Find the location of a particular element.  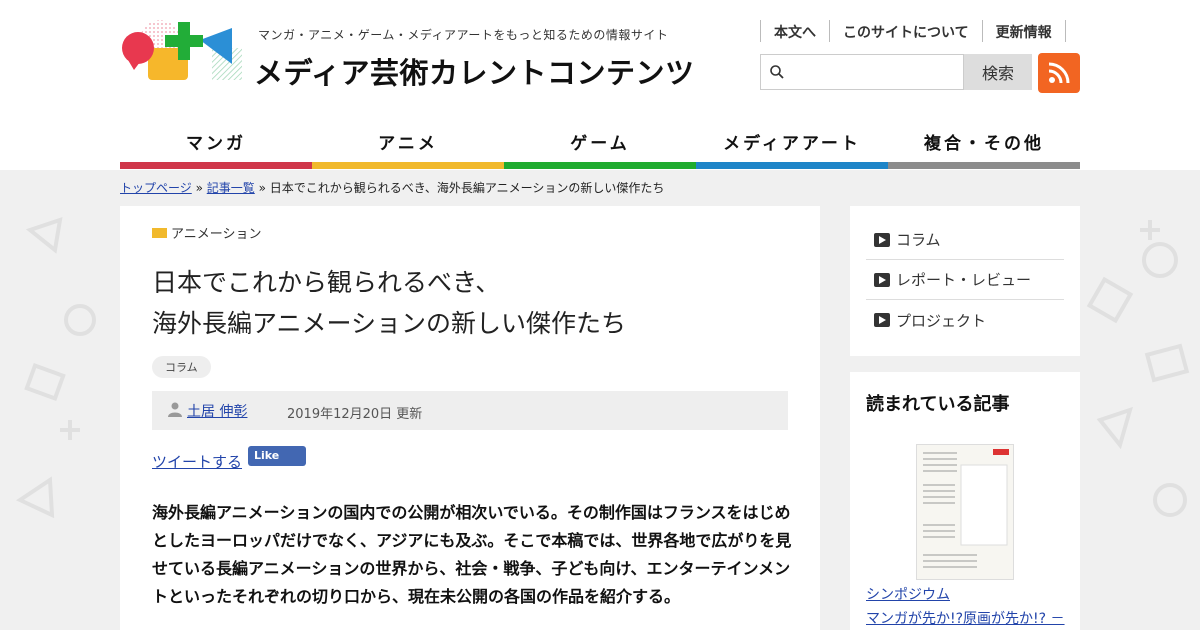

breadcrumb-home: トップページ is located at coordinates (156, 188).